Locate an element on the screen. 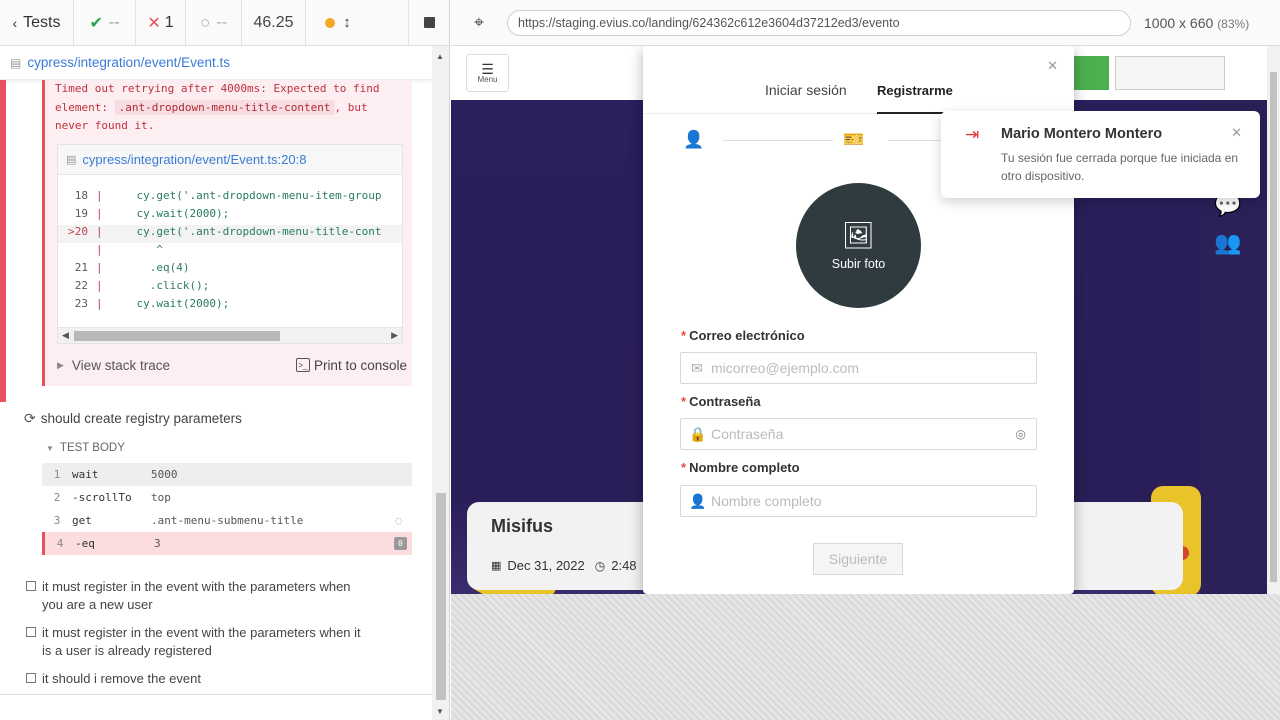  view-stack-trace: View stack trace is located at coordinates (121, 365).